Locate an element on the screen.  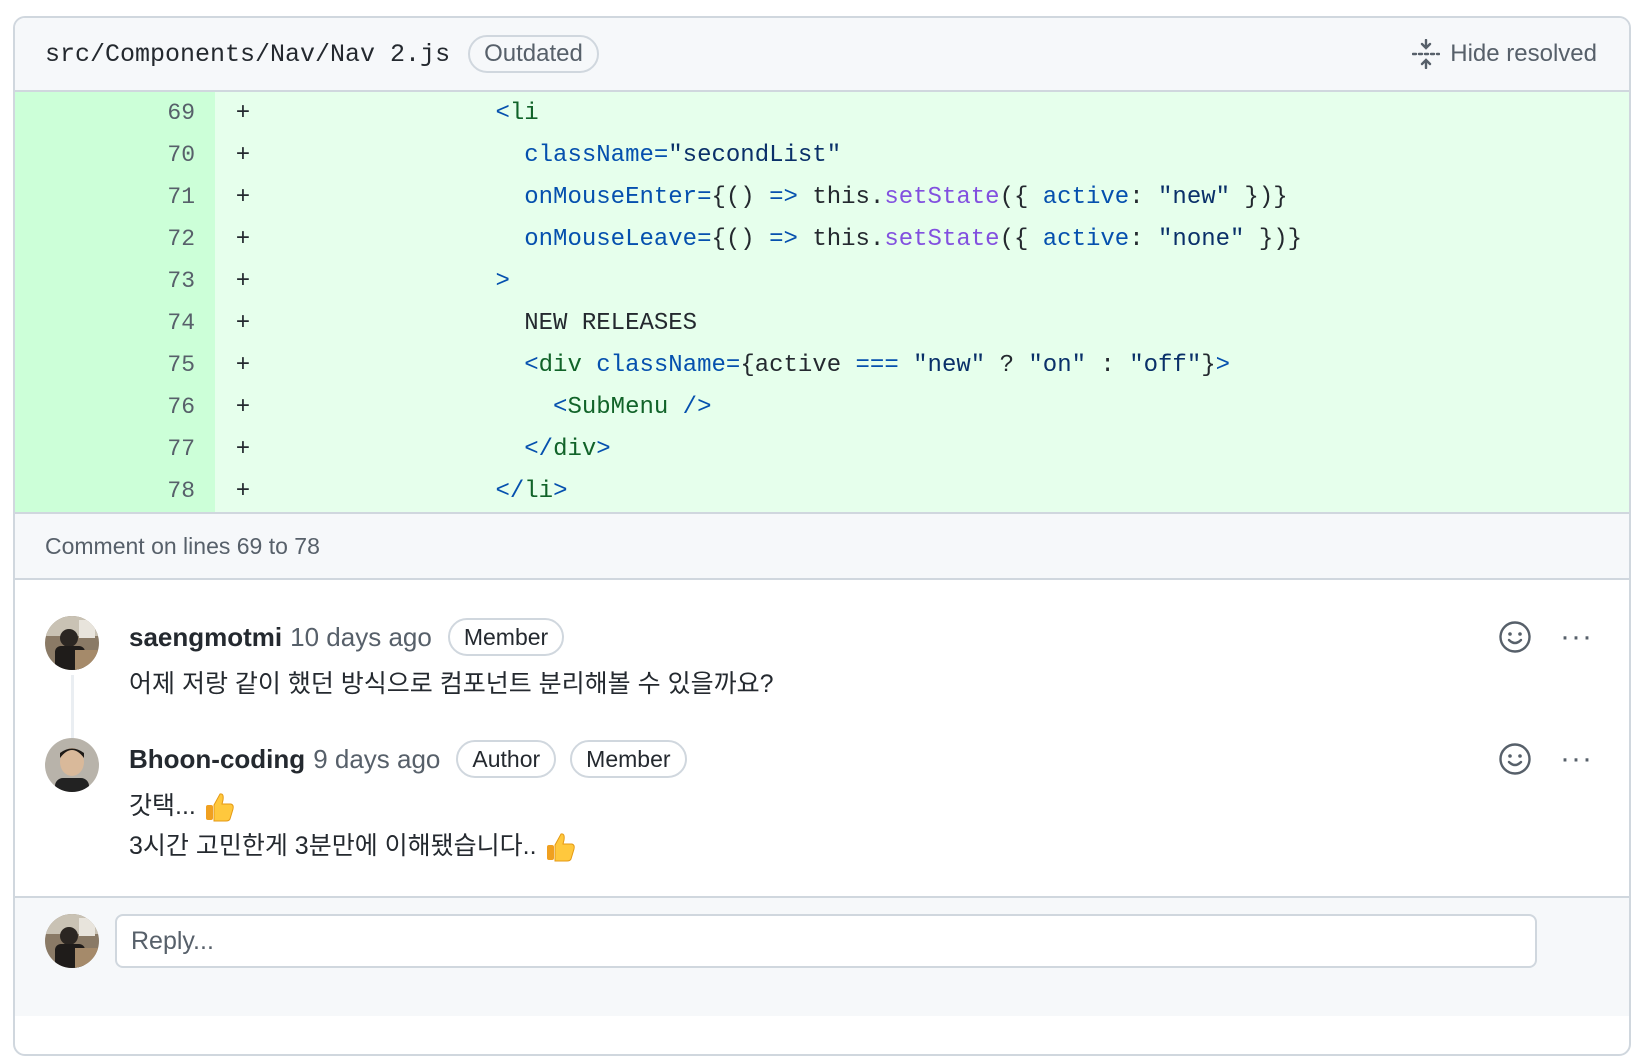
line-number: 69 is located at coordinates (115, 113).